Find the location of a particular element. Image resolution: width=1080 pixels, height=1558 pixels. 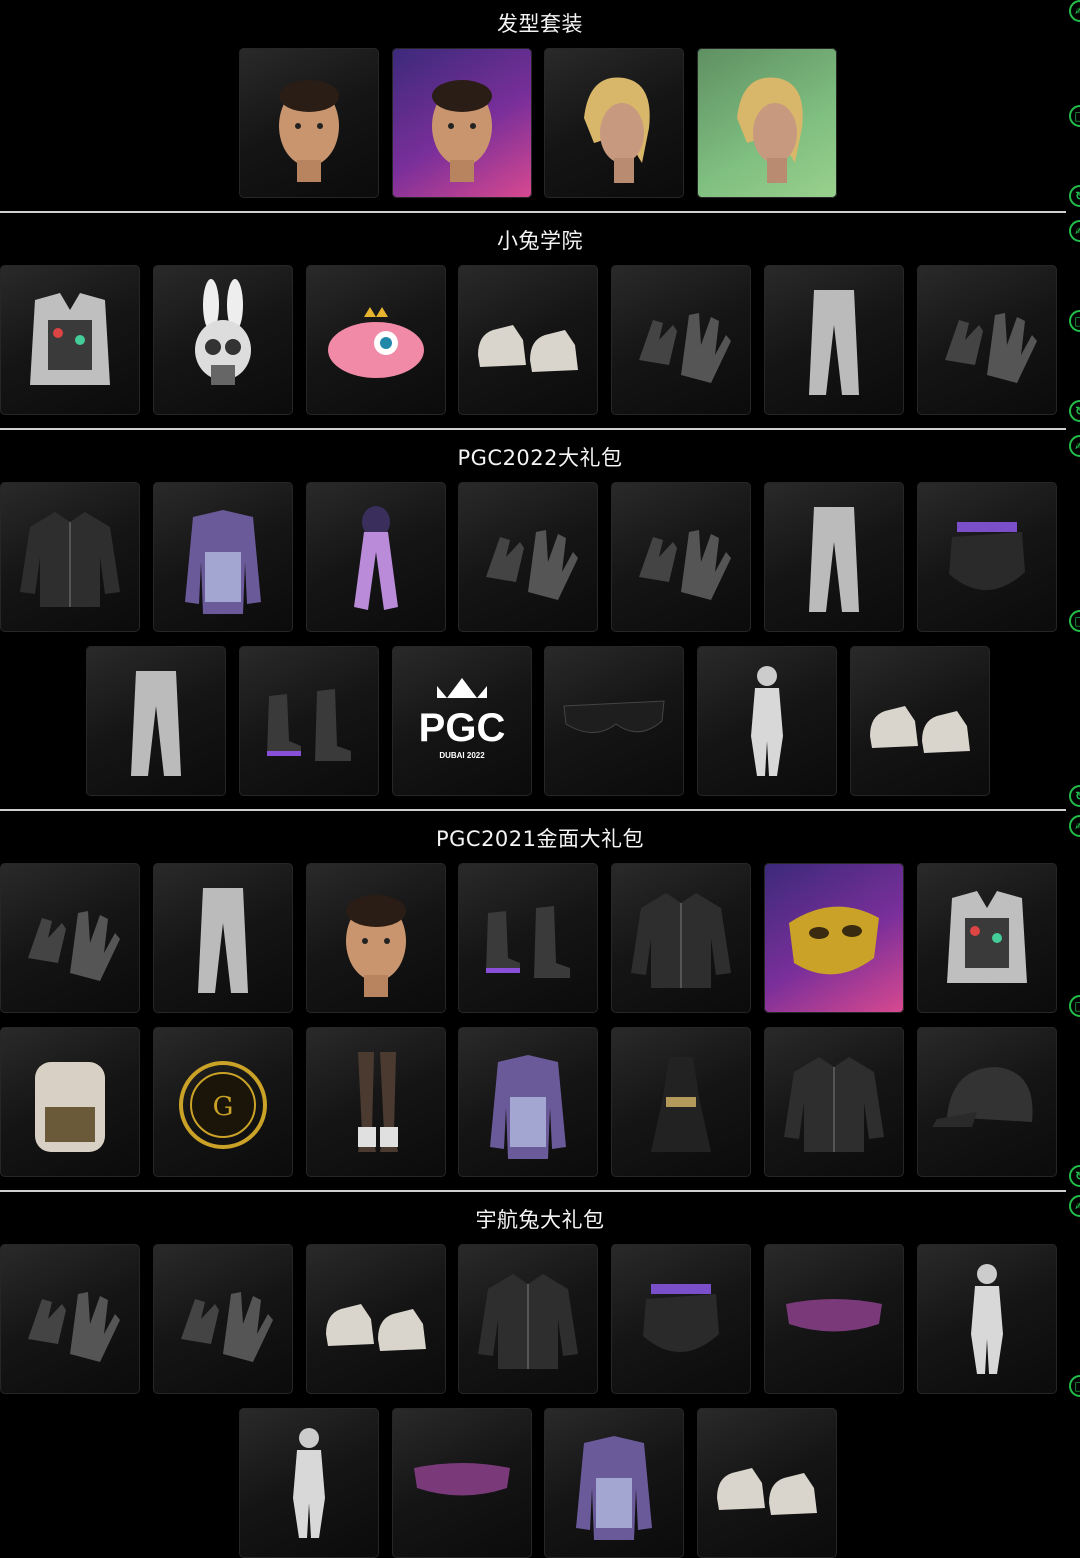

section-title: 发型套装 is located at coordinates (540, 24).